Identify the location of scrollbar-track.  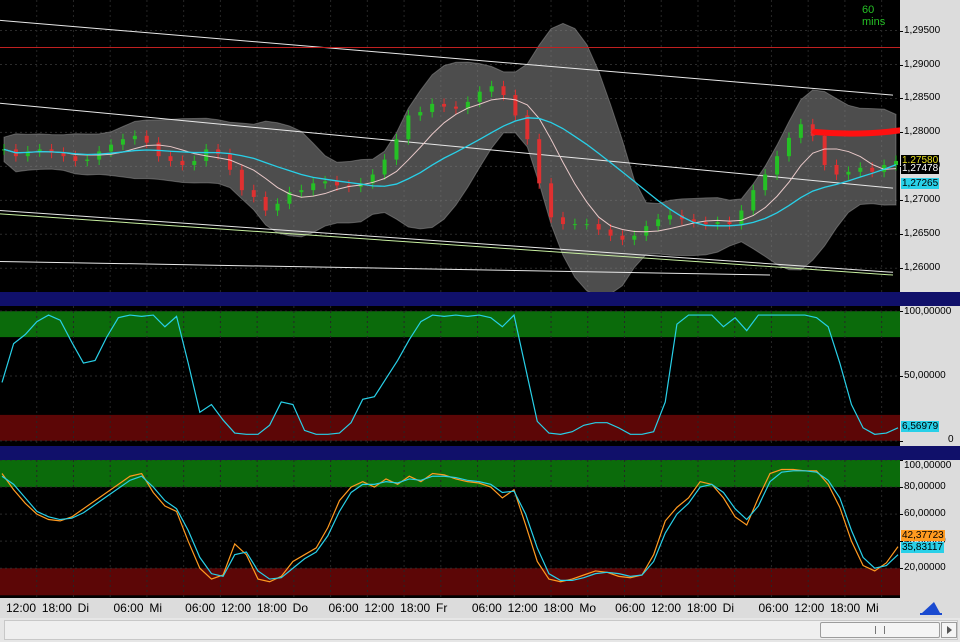
(481, 630).